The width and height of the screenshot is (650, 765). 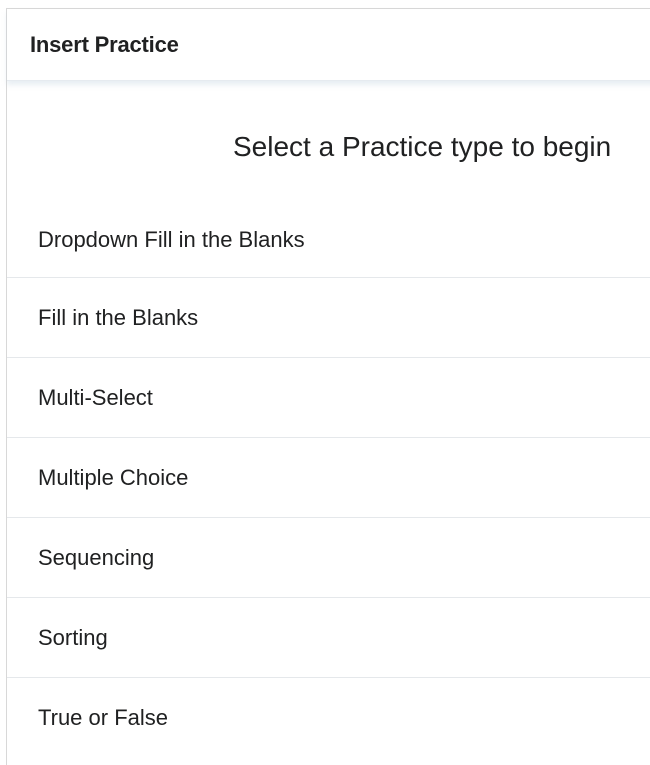 What do you see at coordinates (171, 239) in the screenshot?
I see `practice-type-label: Dropdown Fill in the Blanks` at bounding box center [171, 239].